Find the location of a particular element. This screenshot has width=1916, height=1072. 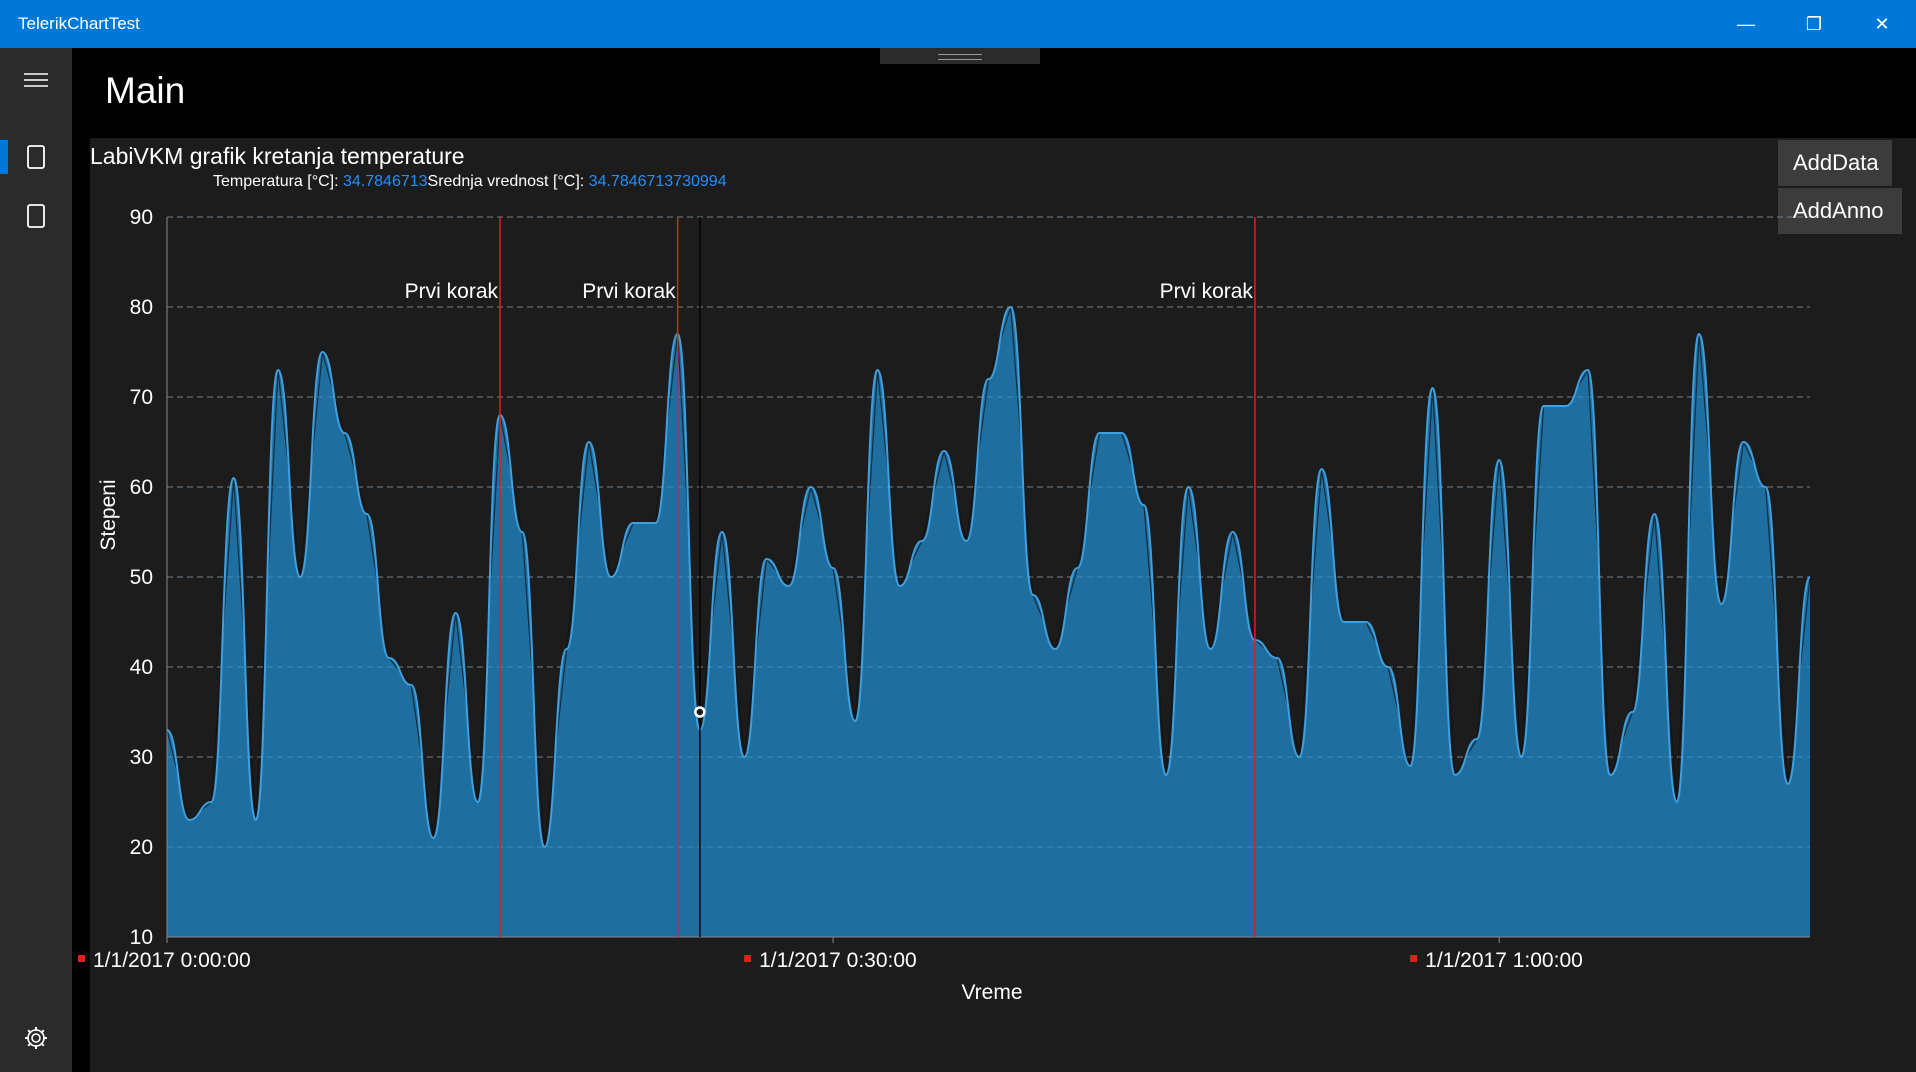

x-tick-label: 1/1/2017 0:00:00 is located at coordinates (172, 960).